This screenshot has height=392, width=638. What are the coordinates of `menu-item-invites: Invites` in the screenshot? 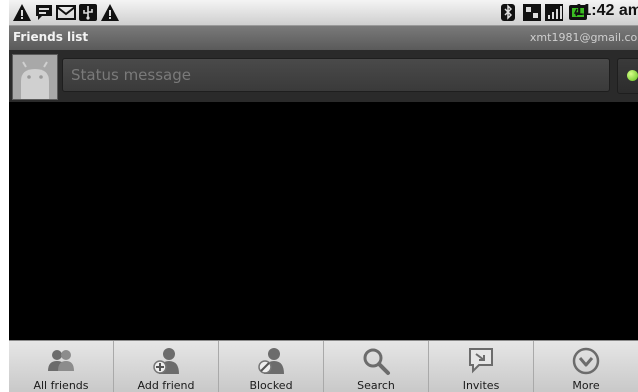 It's located at (481, 366).